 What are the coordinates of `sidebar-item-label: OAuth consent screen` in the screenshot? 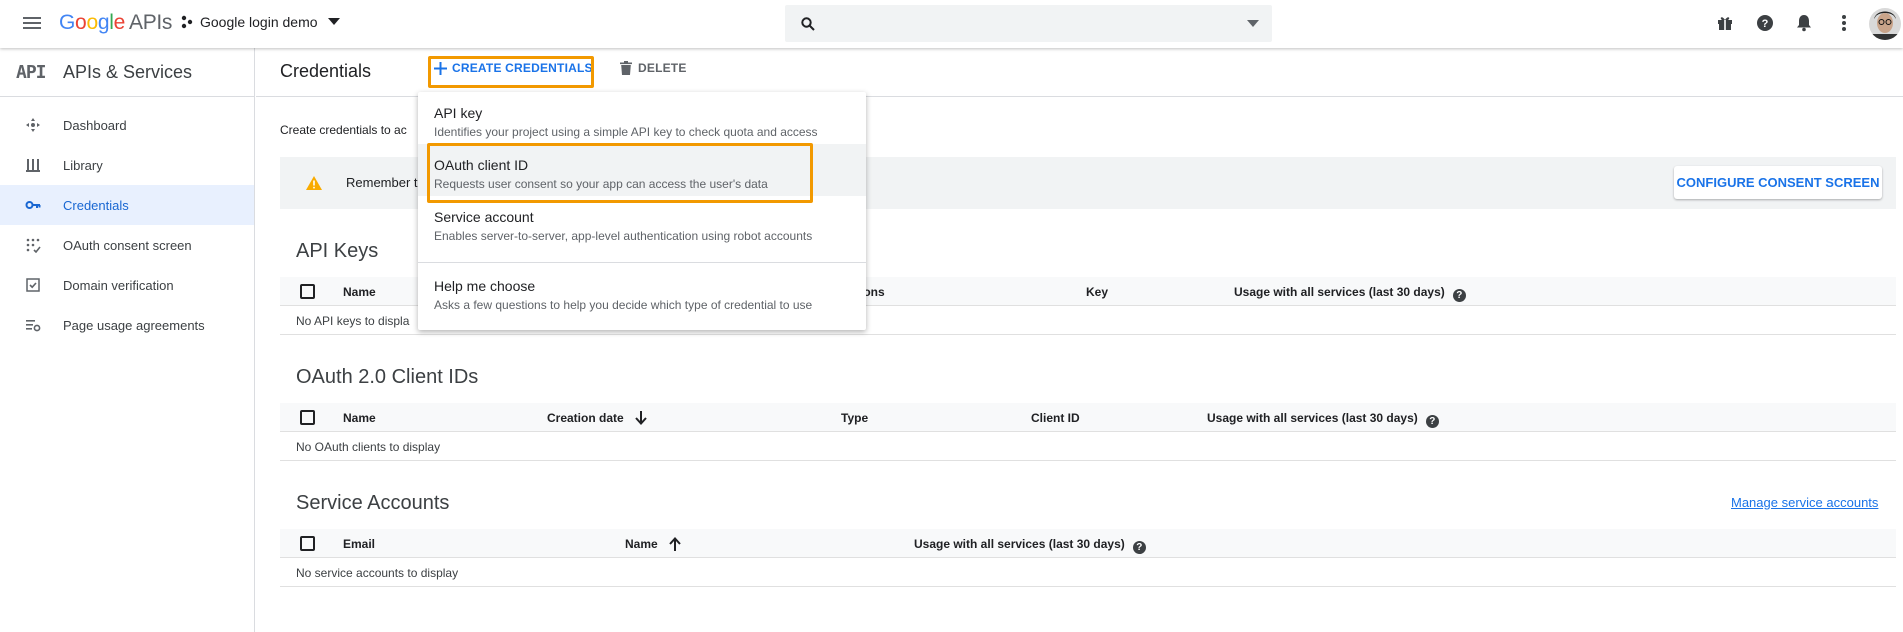 It's located at (127, 245).